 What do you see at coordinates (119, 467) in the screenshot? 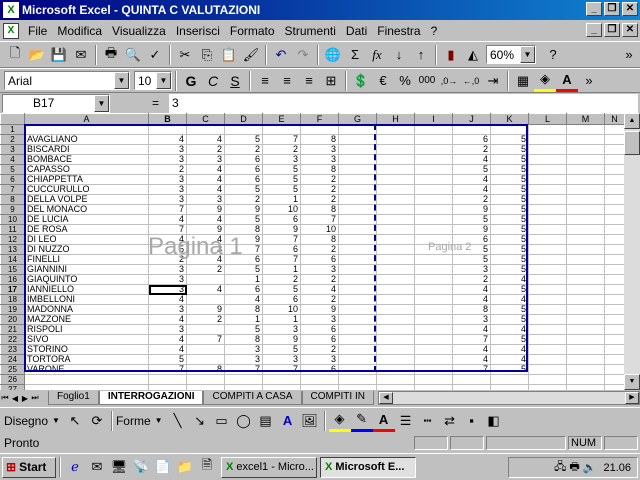
I see `desktop-icon: 🖥` at bounding box center [119, 467].